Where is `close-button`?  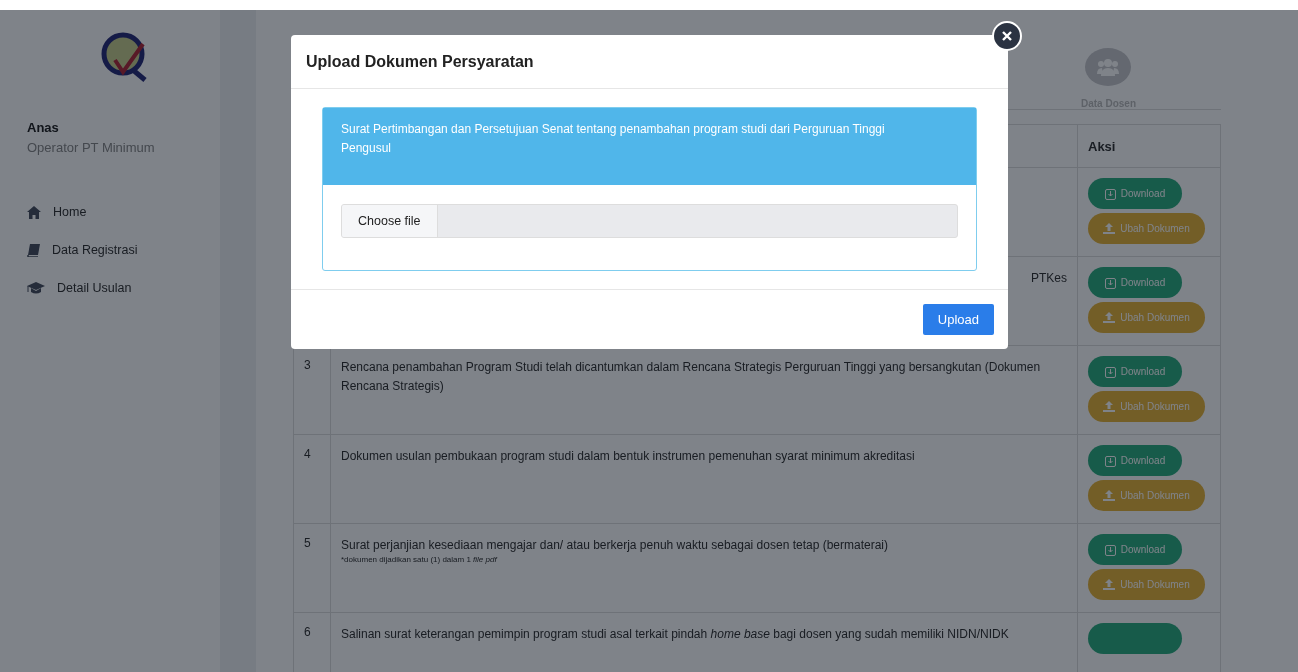 close-button is located at coordinates (1007, 36).